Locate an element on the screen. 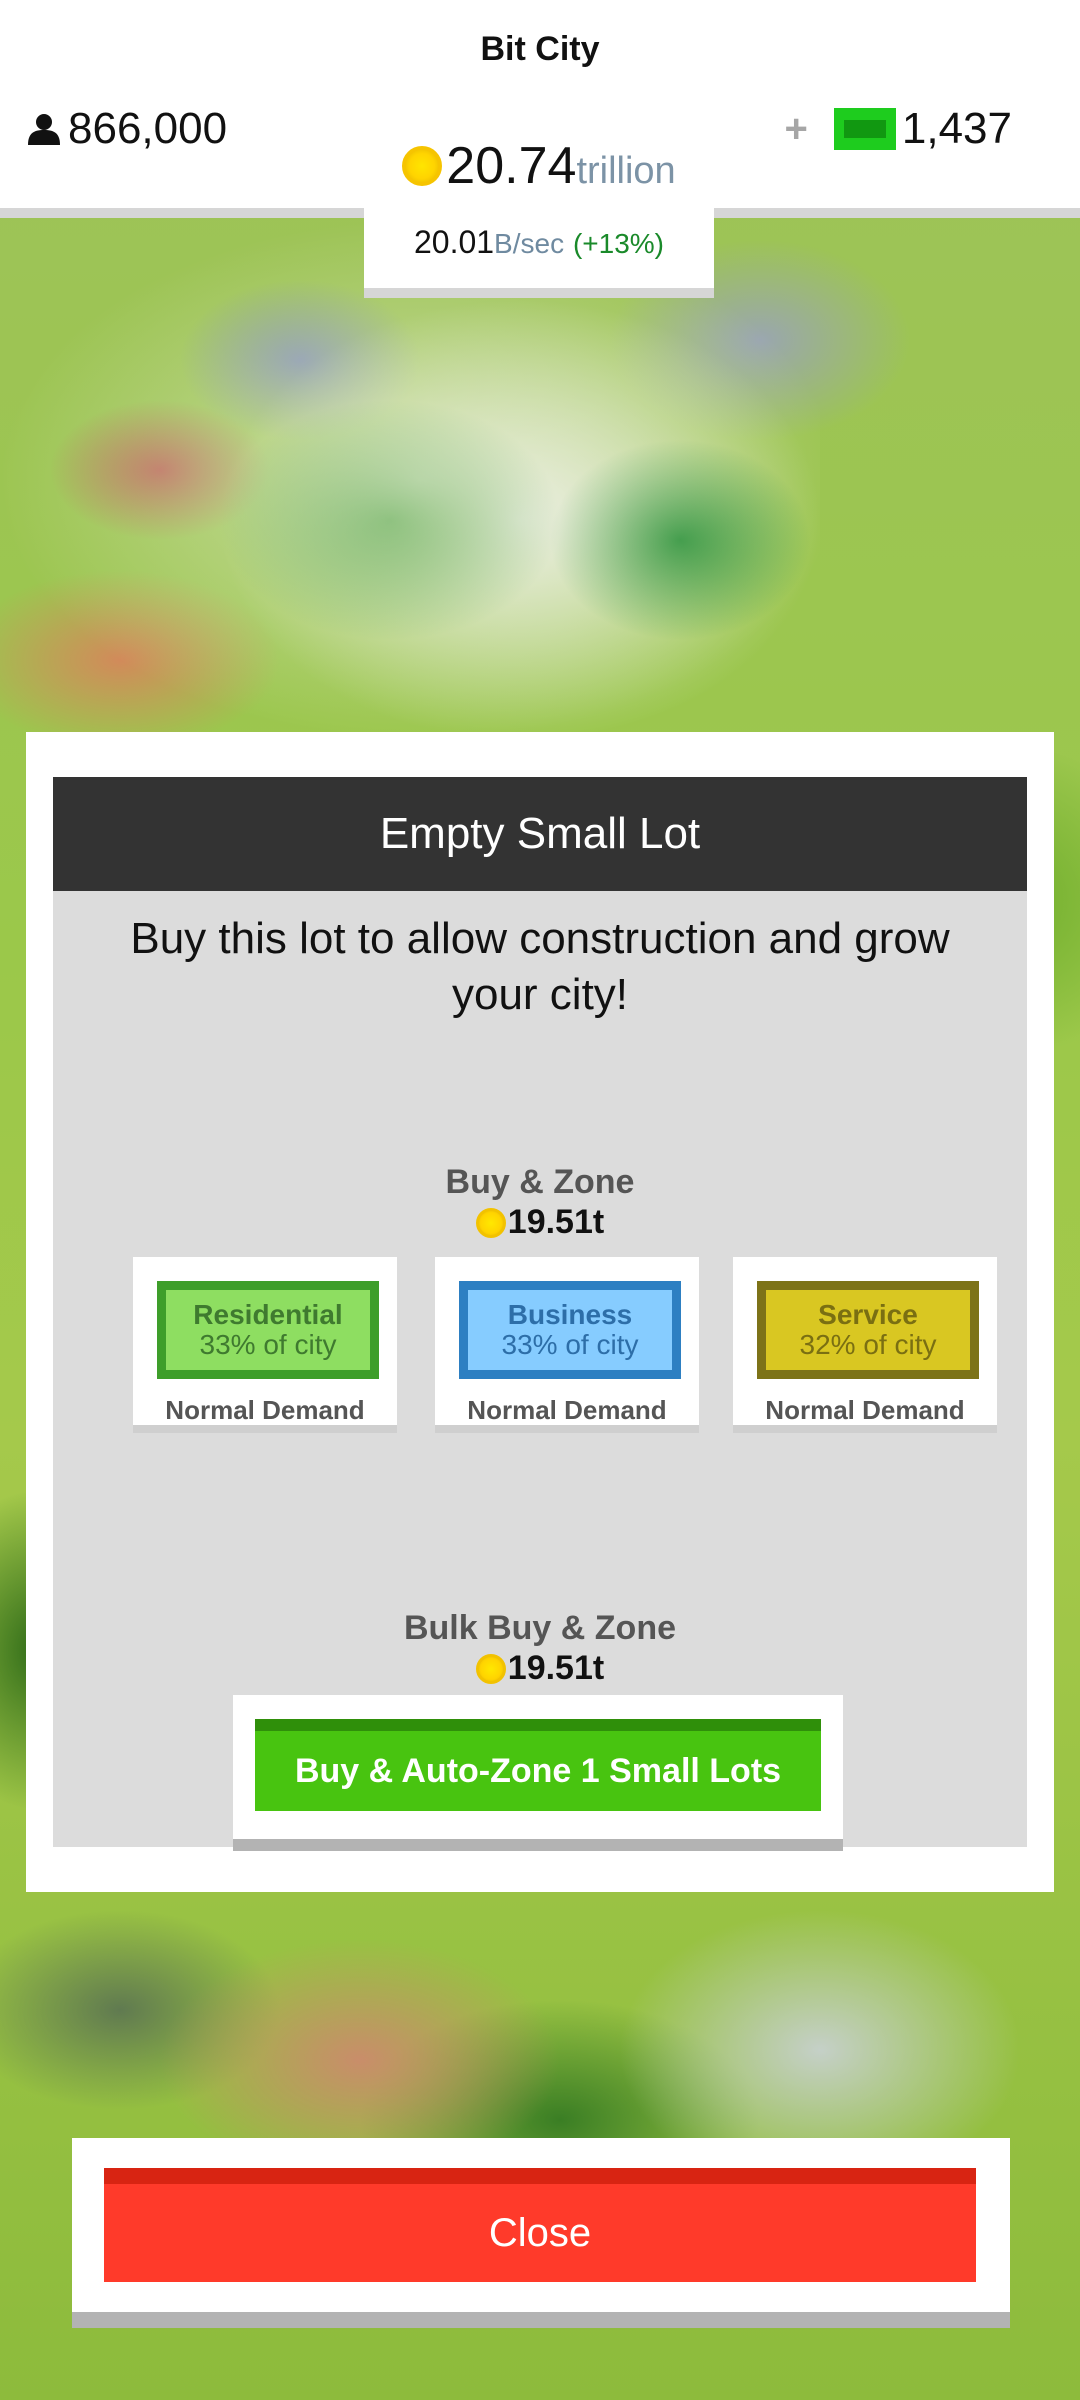 Image resolution: width=1080 pixels, height=2400 pixels. bulk-buy-card: Buy & Auto-Zone 1 Small Lots is located at coordinates (538, 1773).